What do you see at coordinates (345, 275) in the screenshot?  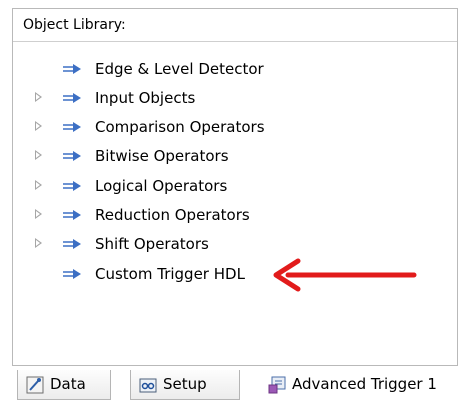 I see `annotation-arrow-icon` at bounding box center [345, 275].